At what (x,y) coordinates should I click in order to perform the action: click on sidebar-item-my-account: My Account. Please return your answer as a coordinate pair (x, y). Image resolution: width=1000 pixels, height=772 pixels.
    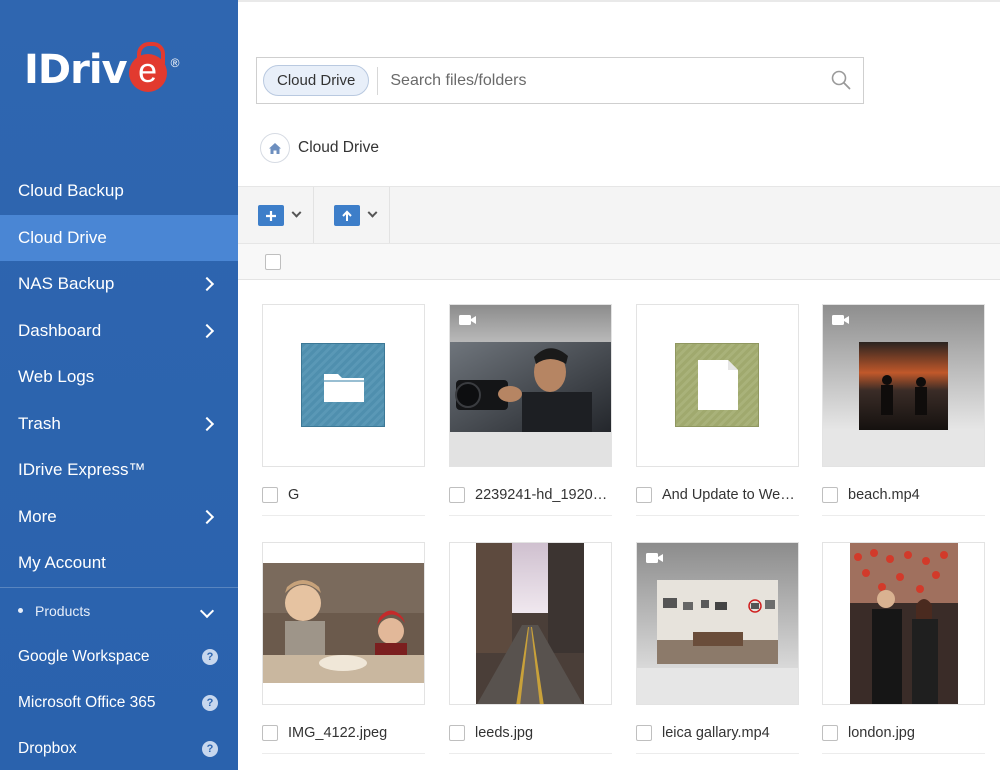
    Looking at the image, I should click on (119, 563).